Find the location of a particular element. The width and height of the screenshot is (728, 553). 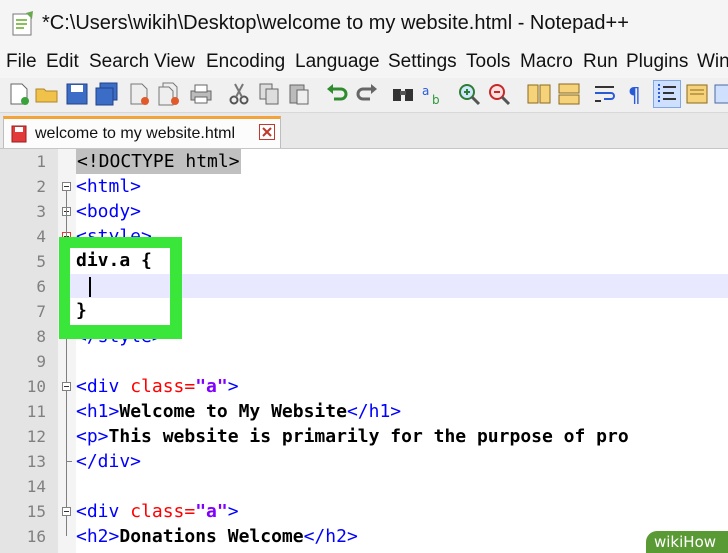

undo-icon is located at coordinates (337, 92).